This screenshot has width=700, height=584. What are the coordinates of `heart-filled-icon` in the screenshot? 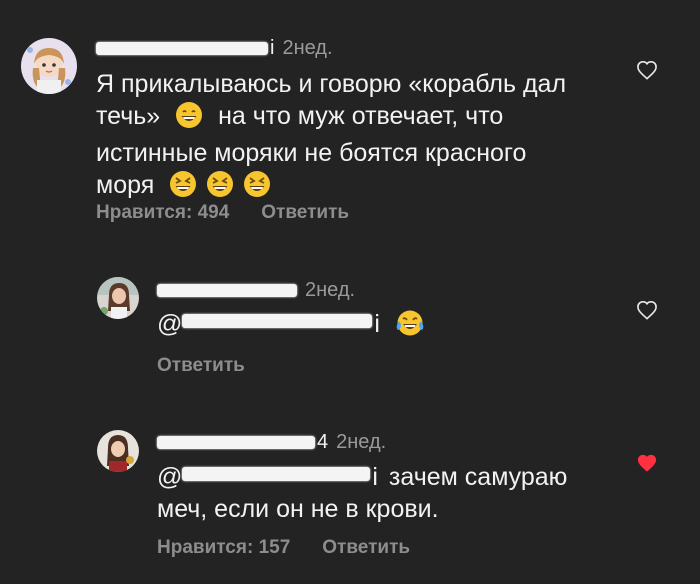 It's located at (647, 465).